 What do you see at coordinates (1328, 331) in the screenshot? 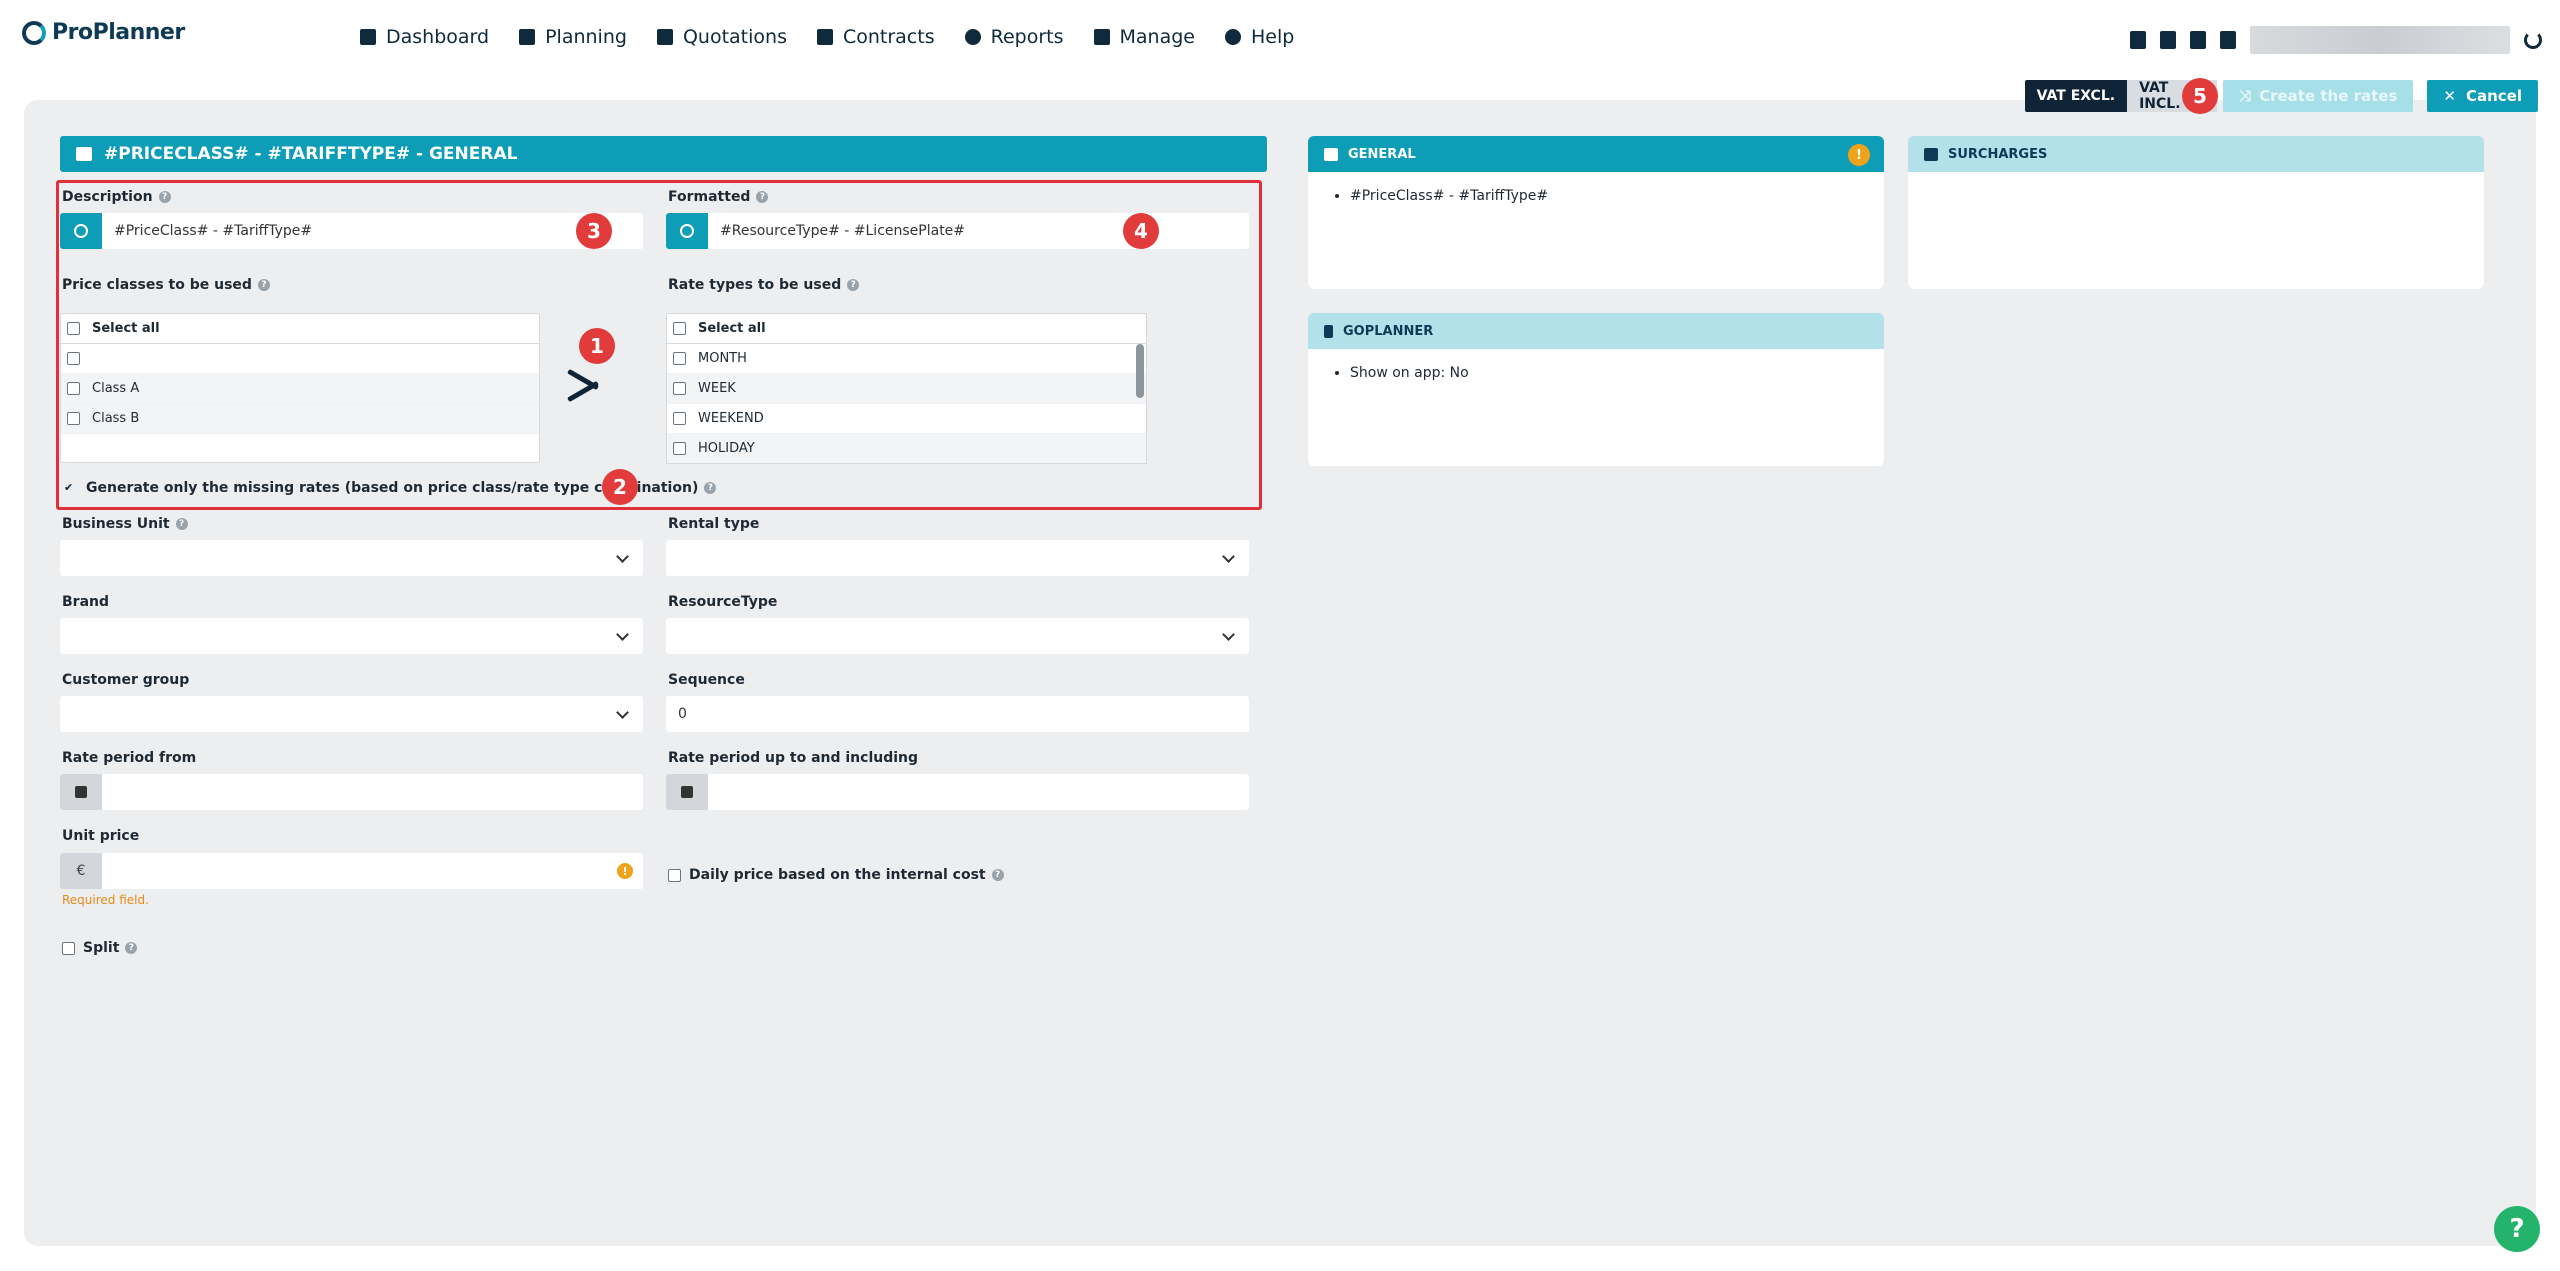
I see `mobile-icon` at bounding box center [1328, 331].